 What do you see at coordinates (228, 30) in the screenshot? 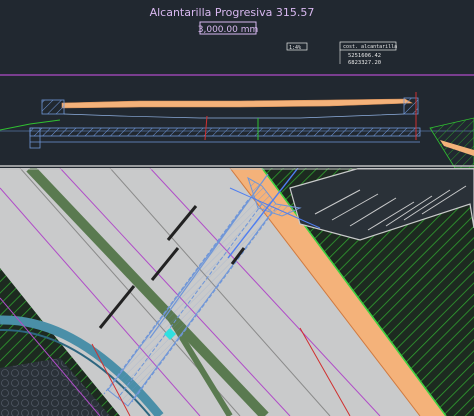
I see `dimension-label: 3,000.00 mm` at bounding box center [228, 30].